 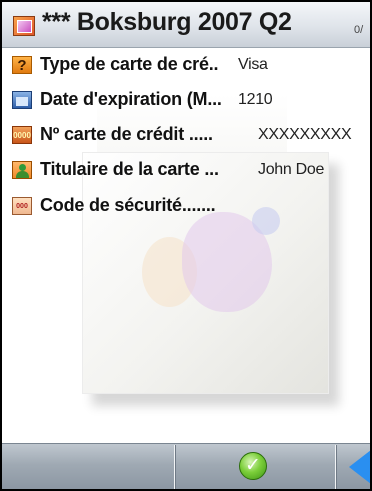 I want to click on back-arrow-icon, so click(x=359, y=467).